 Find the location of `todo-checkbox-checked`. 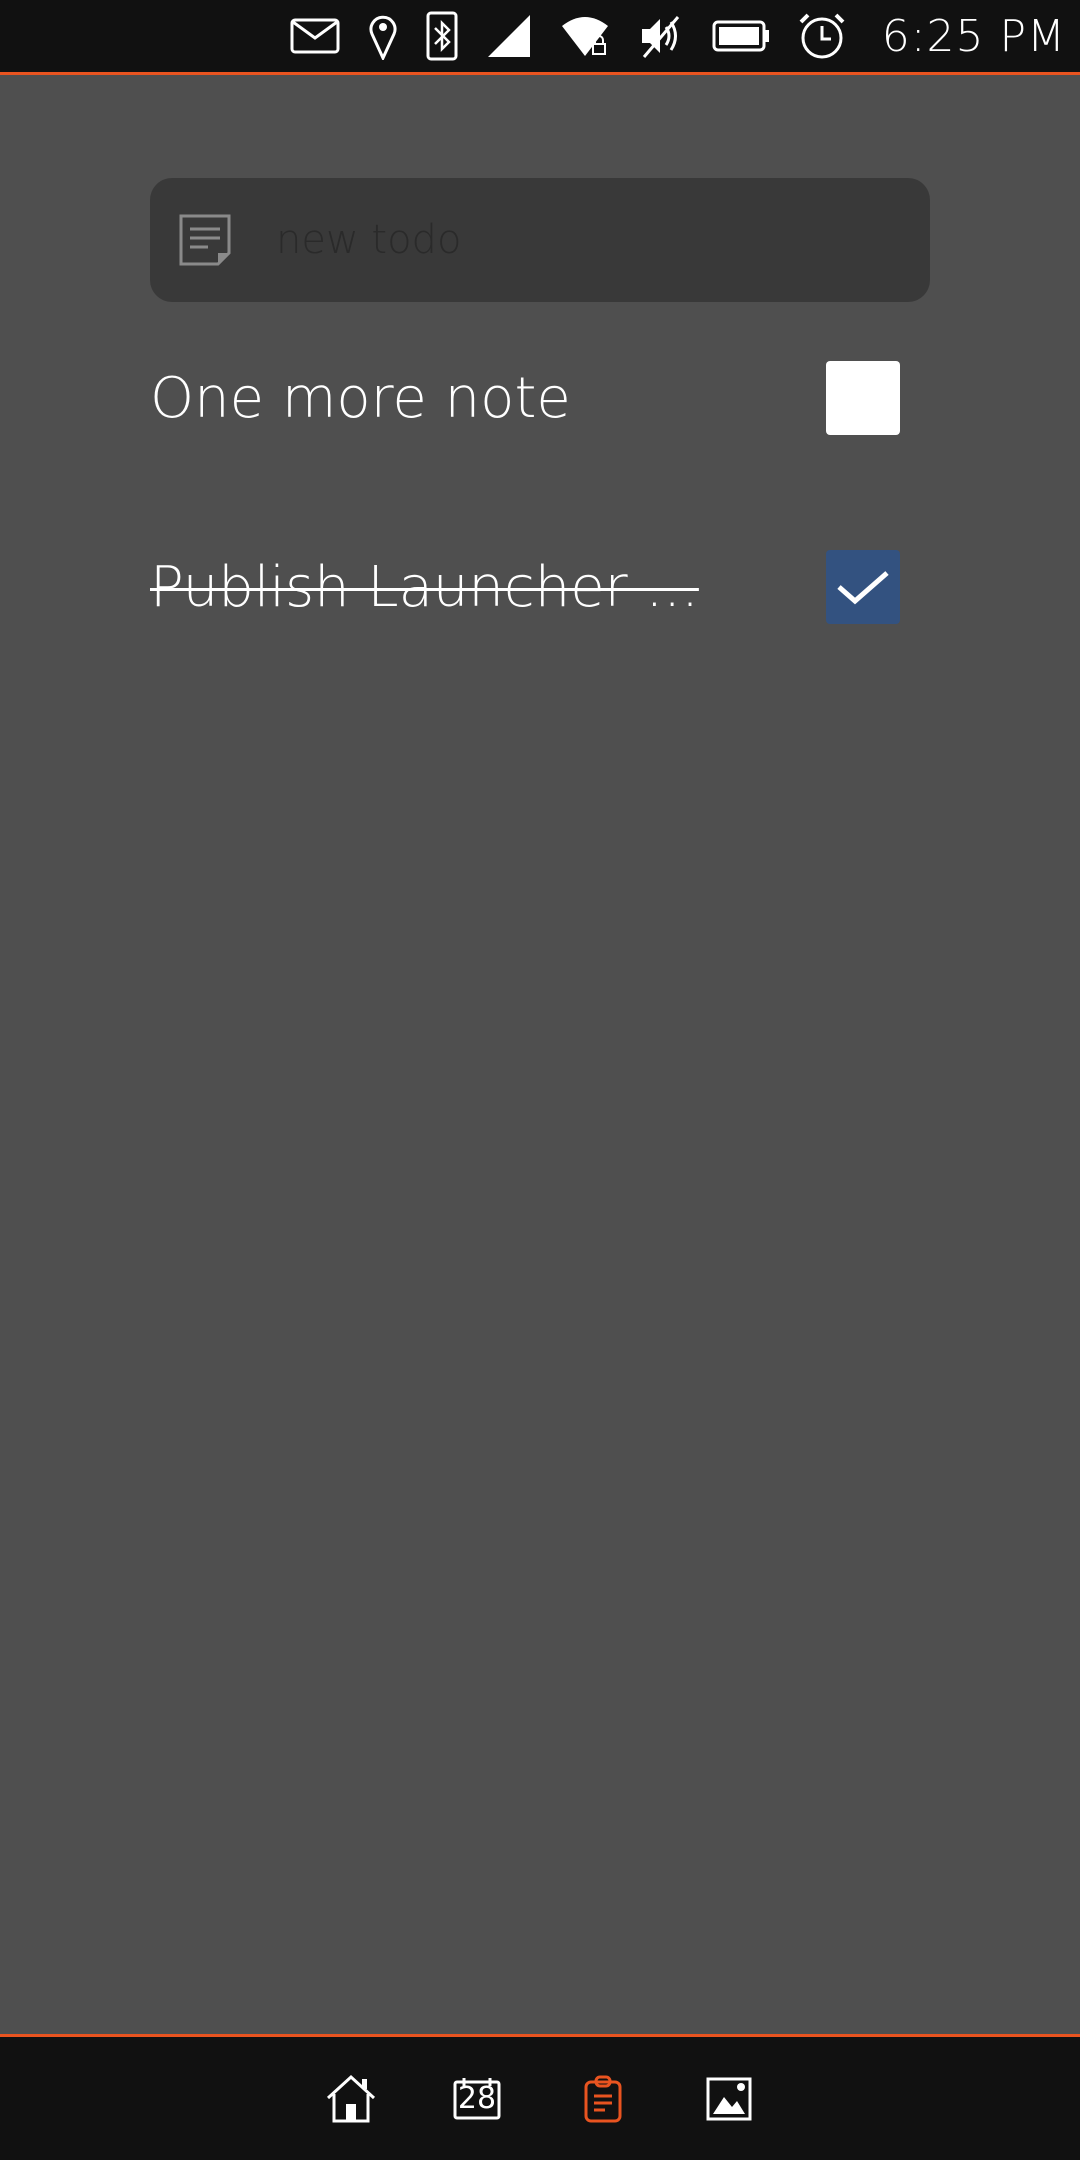

todo-checkbox-checked is located at coordinates (863, 587).